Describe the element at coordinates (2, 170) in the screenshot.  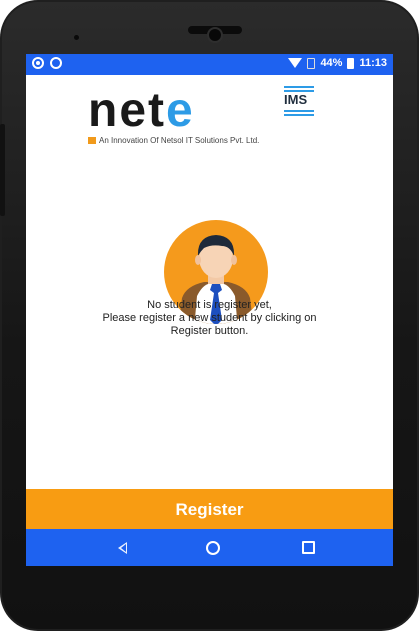
I see `phone-side-button` at that location.